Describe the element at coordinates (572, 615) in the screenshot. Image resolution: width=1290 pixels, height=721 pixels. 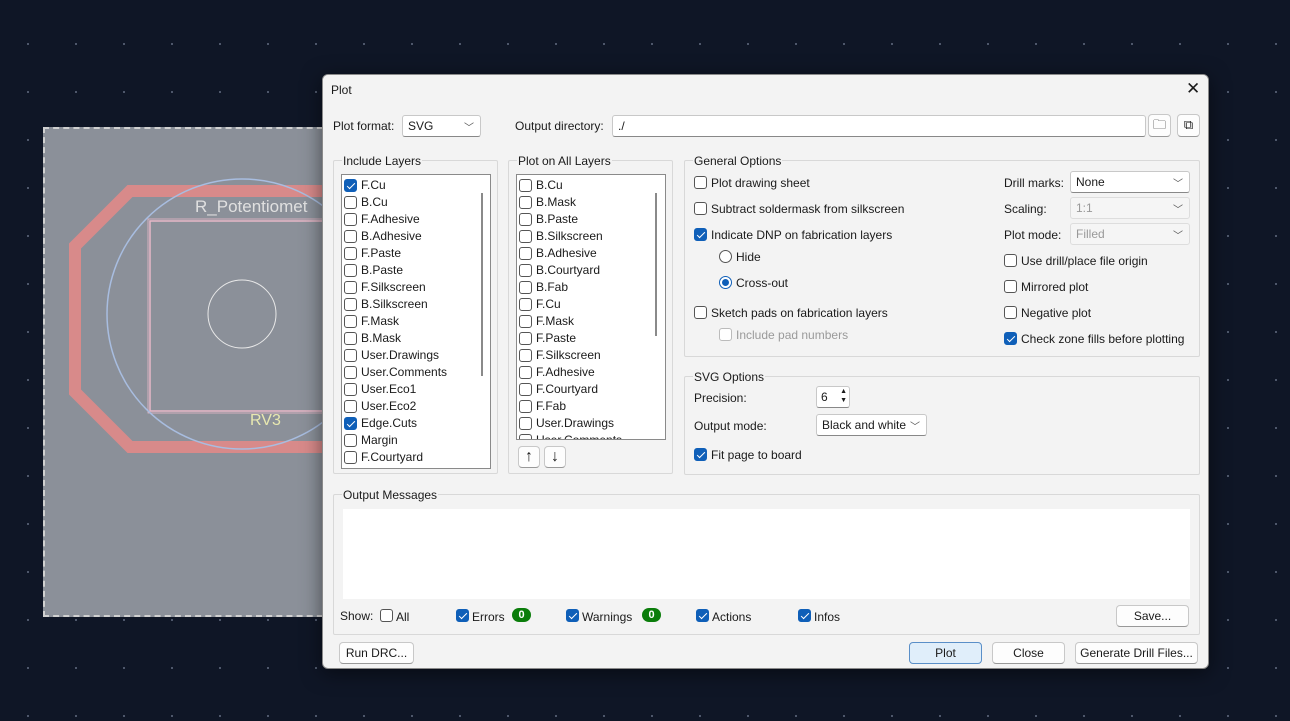
I see `warnings-checkbox` at that location.